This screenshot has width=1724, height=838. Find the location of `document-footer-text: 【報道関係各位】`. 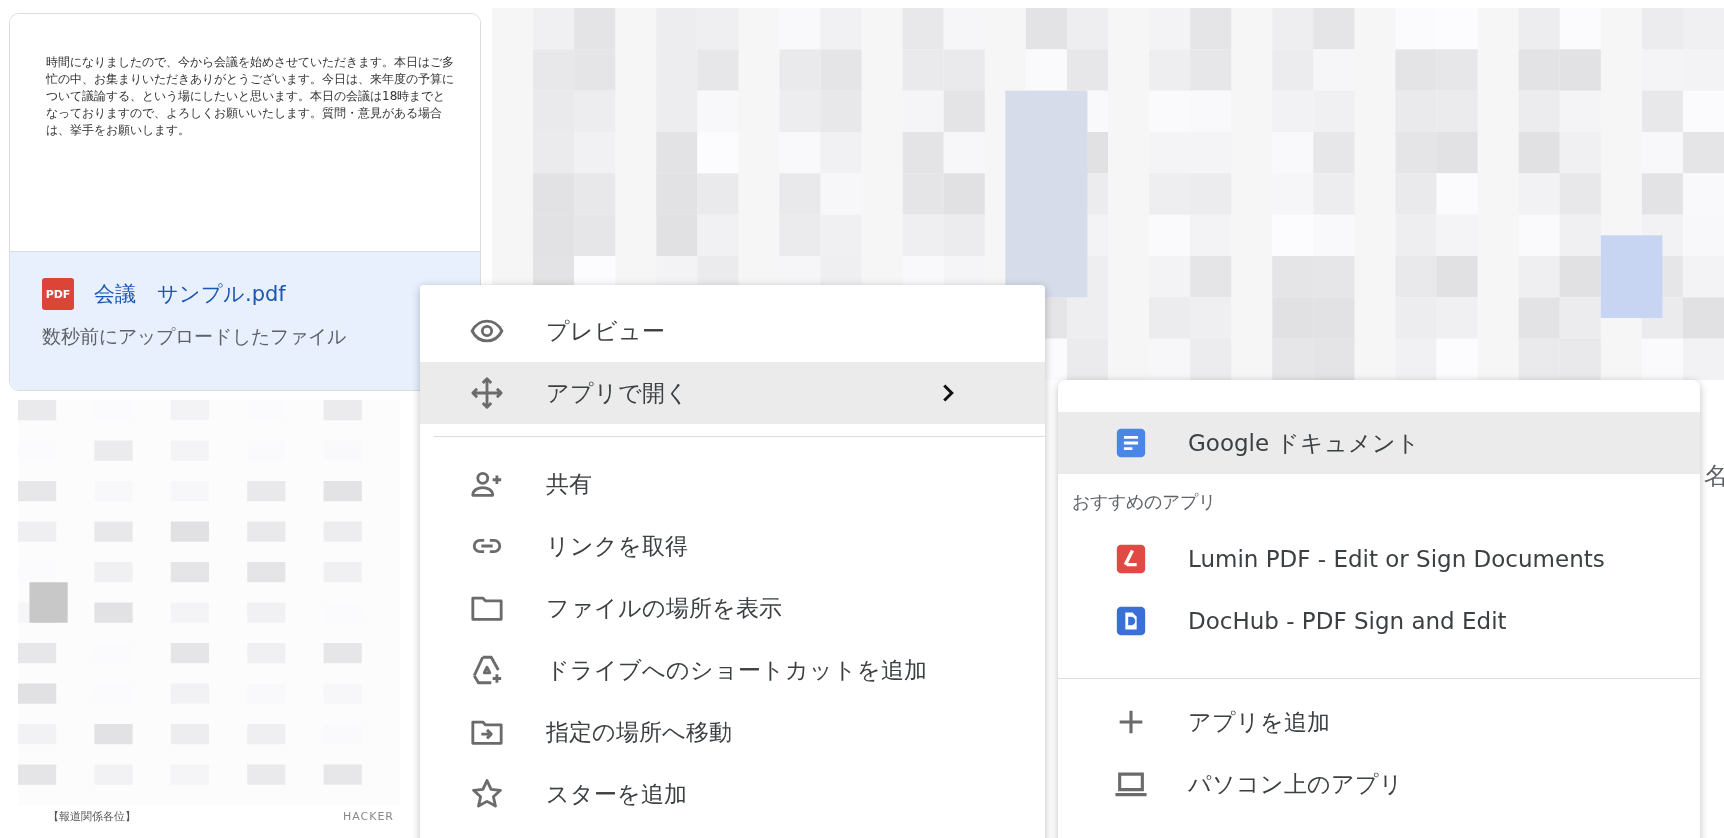

document-footer-text: 【報道関係各位】 is located at coordinates (92, 816).